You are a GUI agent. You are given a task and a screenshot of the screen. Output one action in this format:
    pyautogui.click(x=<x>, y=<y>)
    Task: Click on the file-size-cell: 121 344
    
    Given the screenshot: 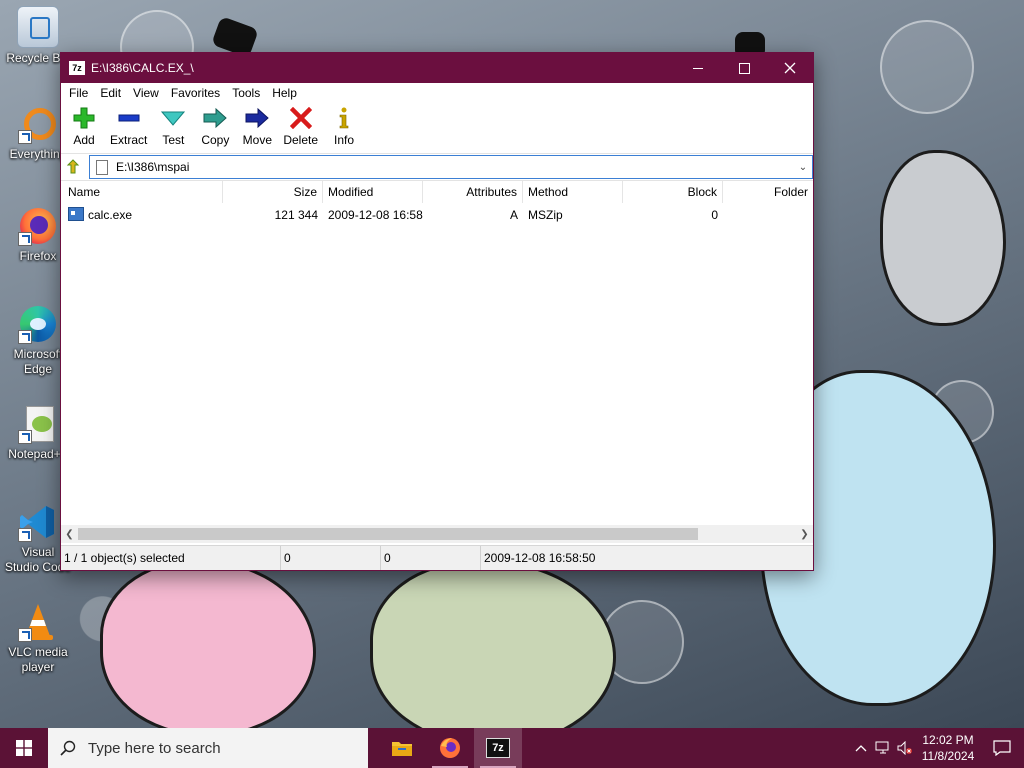 What is the action you would take?
    pyautogui.click(x=296, y=215)
    